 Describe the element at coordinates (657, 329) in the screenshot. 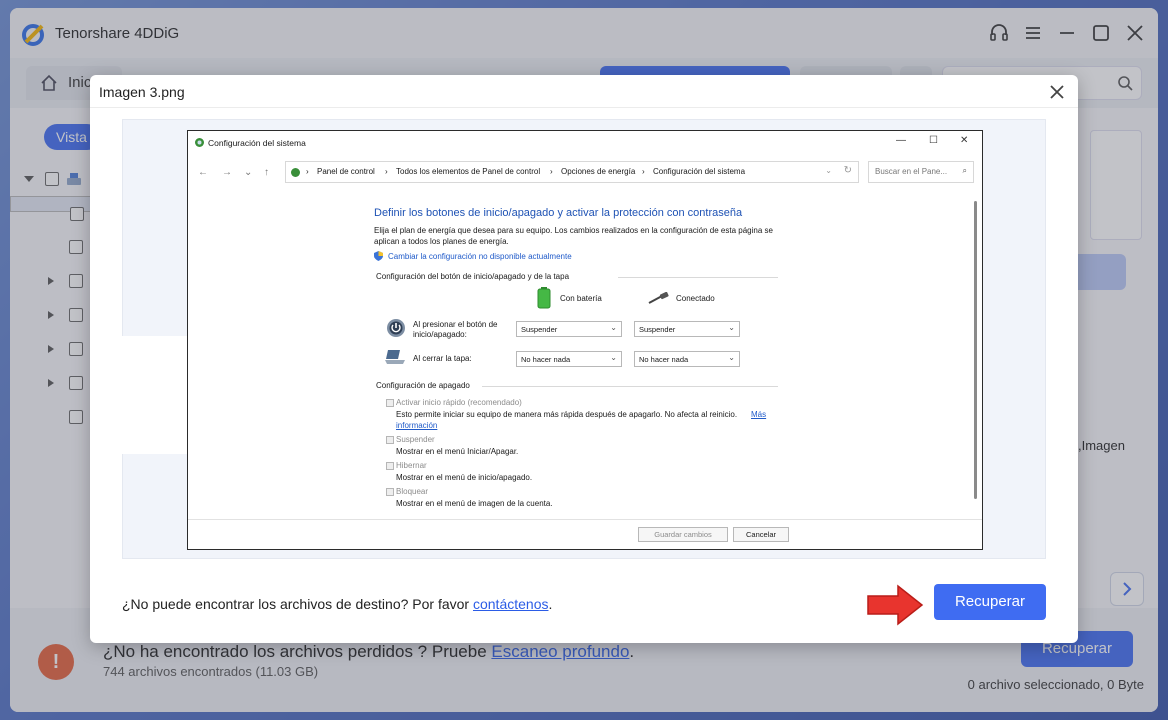

I see `power-plugged-value: Suspender` at that location.